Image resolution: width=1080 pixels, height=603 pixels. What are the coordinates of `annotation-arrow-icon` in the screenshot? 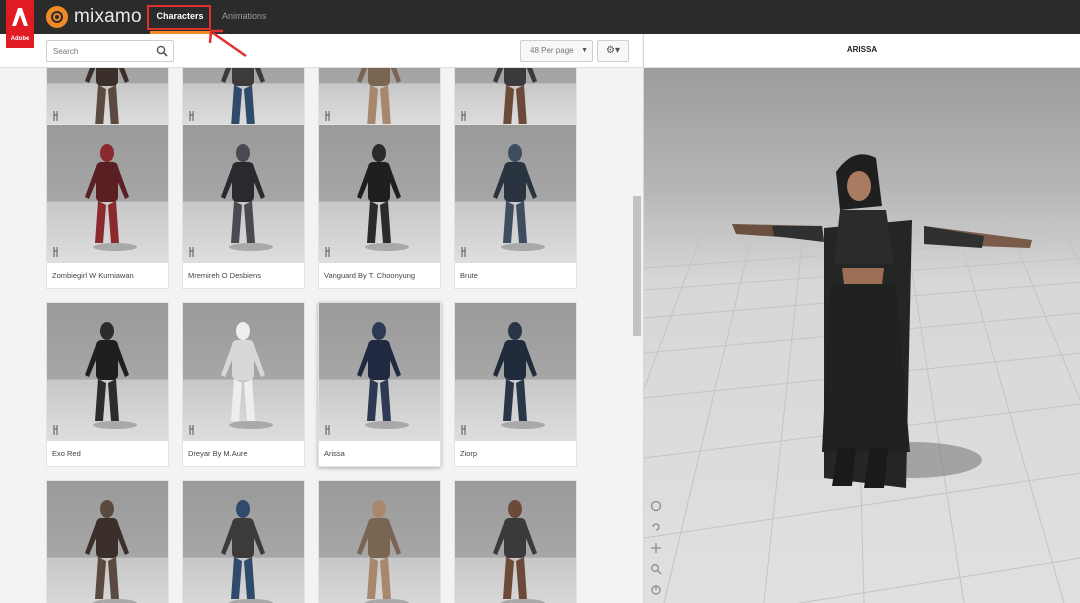 It's located at (227, 43).